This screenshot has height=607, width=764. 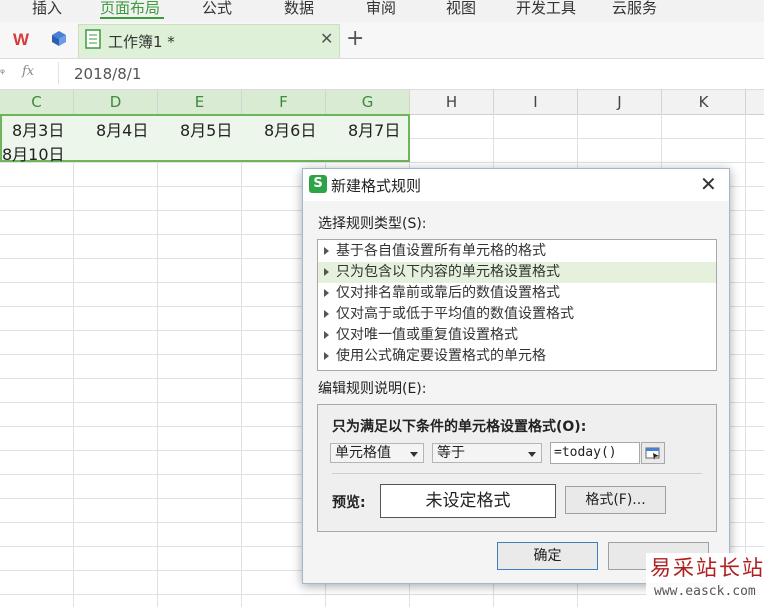 What do you see at coordinates (452, 102) in the screenshot?
I see `col-header-h: H` at bounding box center [452, 102].